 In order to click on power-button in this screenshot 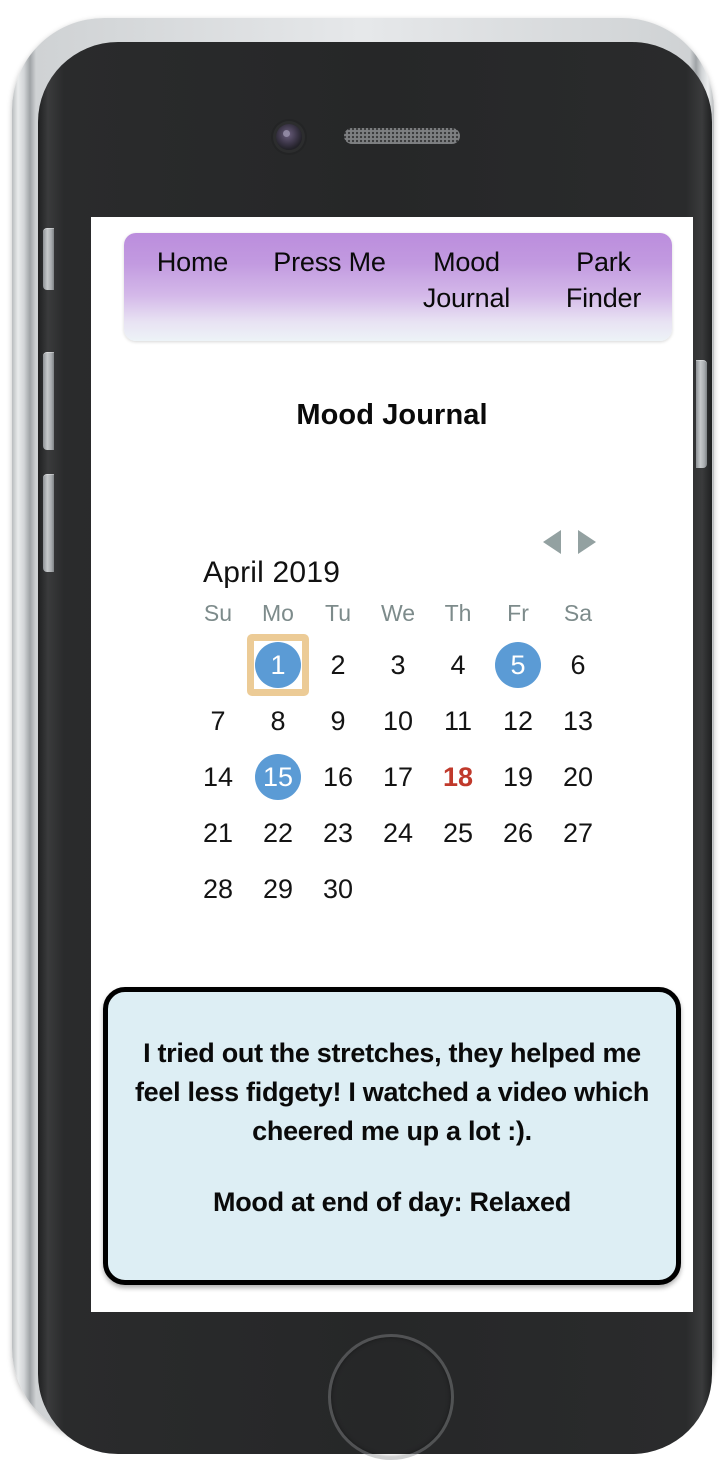, I will do `click(701, 414)`.